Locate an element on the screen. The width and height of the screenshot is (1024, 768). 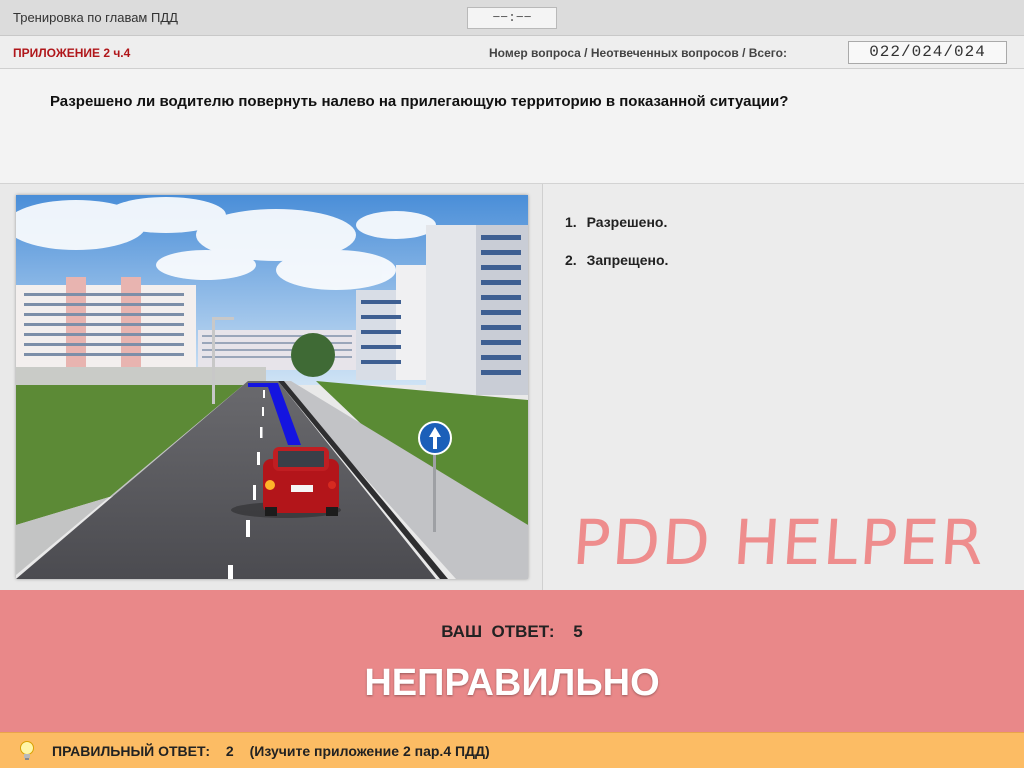
answer-option-1: 1. Разрешено. is located at coordinates (616, 222).